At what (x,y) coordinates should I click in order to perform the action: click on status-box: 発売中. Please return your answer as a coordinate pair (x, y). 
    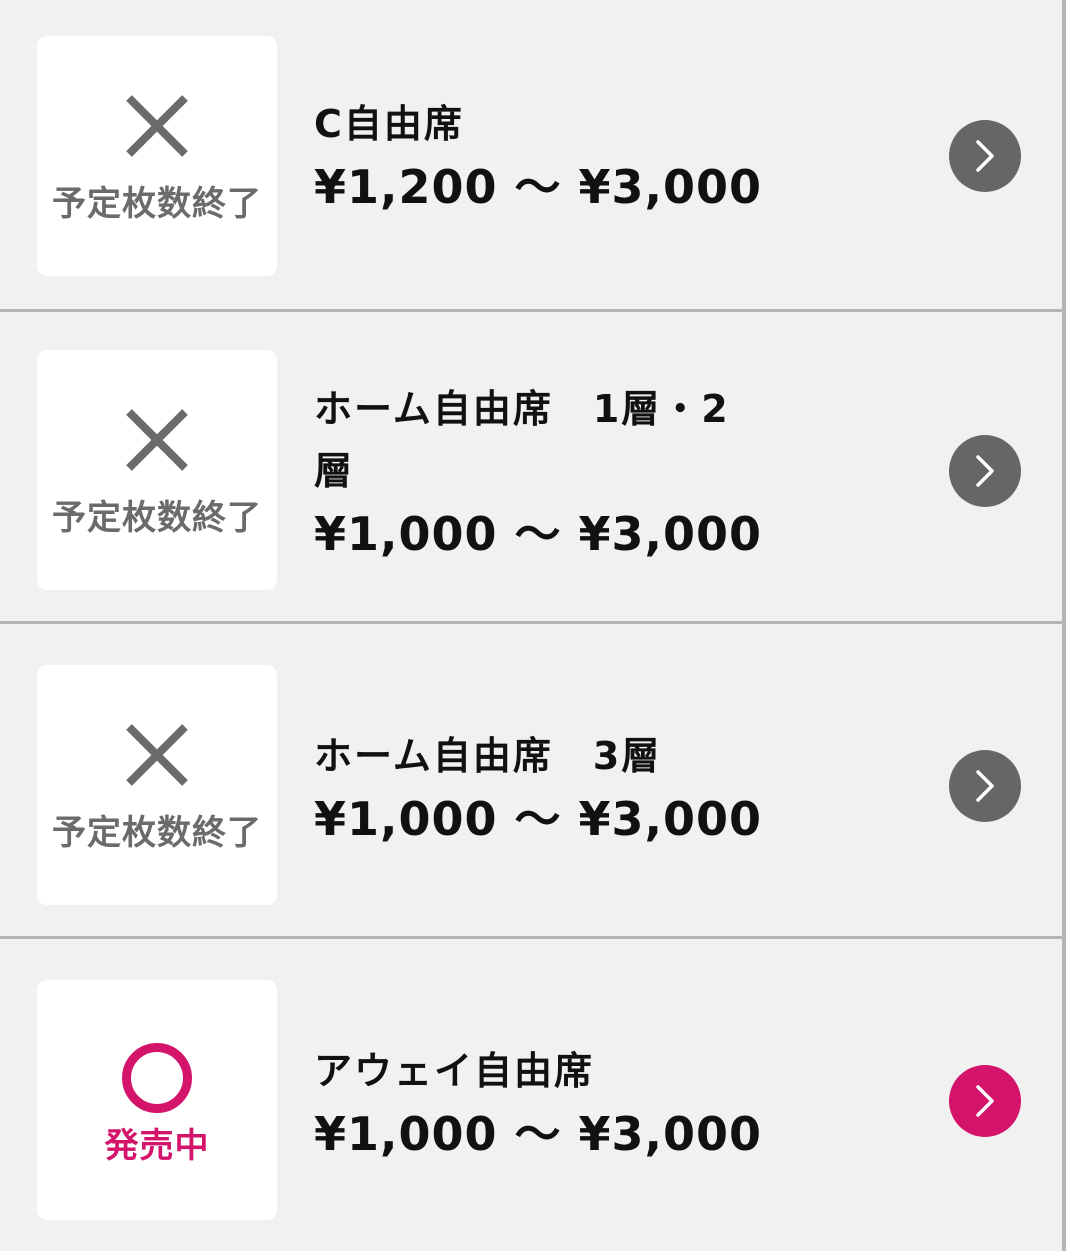
    Looking at the image, I should click on (157, 1100).